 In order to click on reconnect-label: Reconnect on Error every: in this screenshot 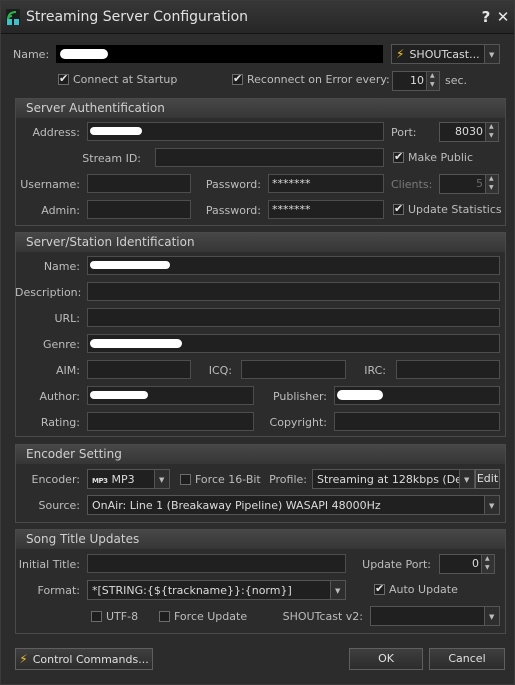, I will do `click(318, 79)`.